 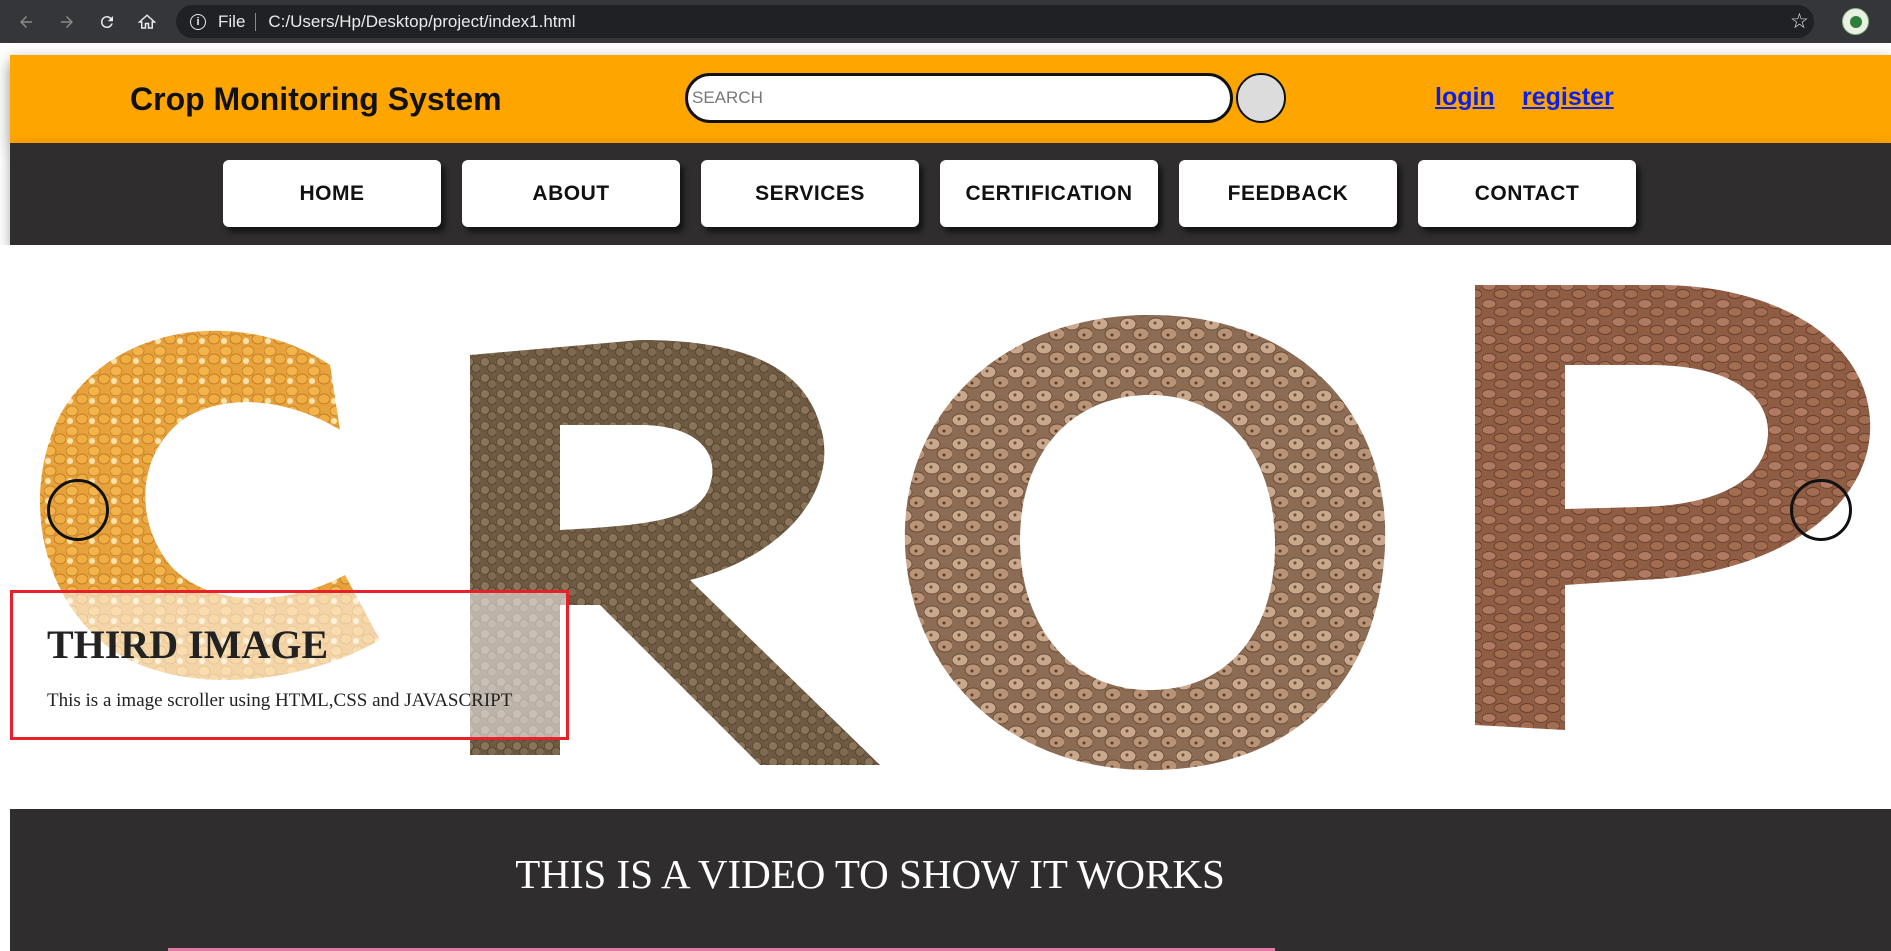 I want to click on caption-title: THIRD IMAGE, so click(x=188, y=644).